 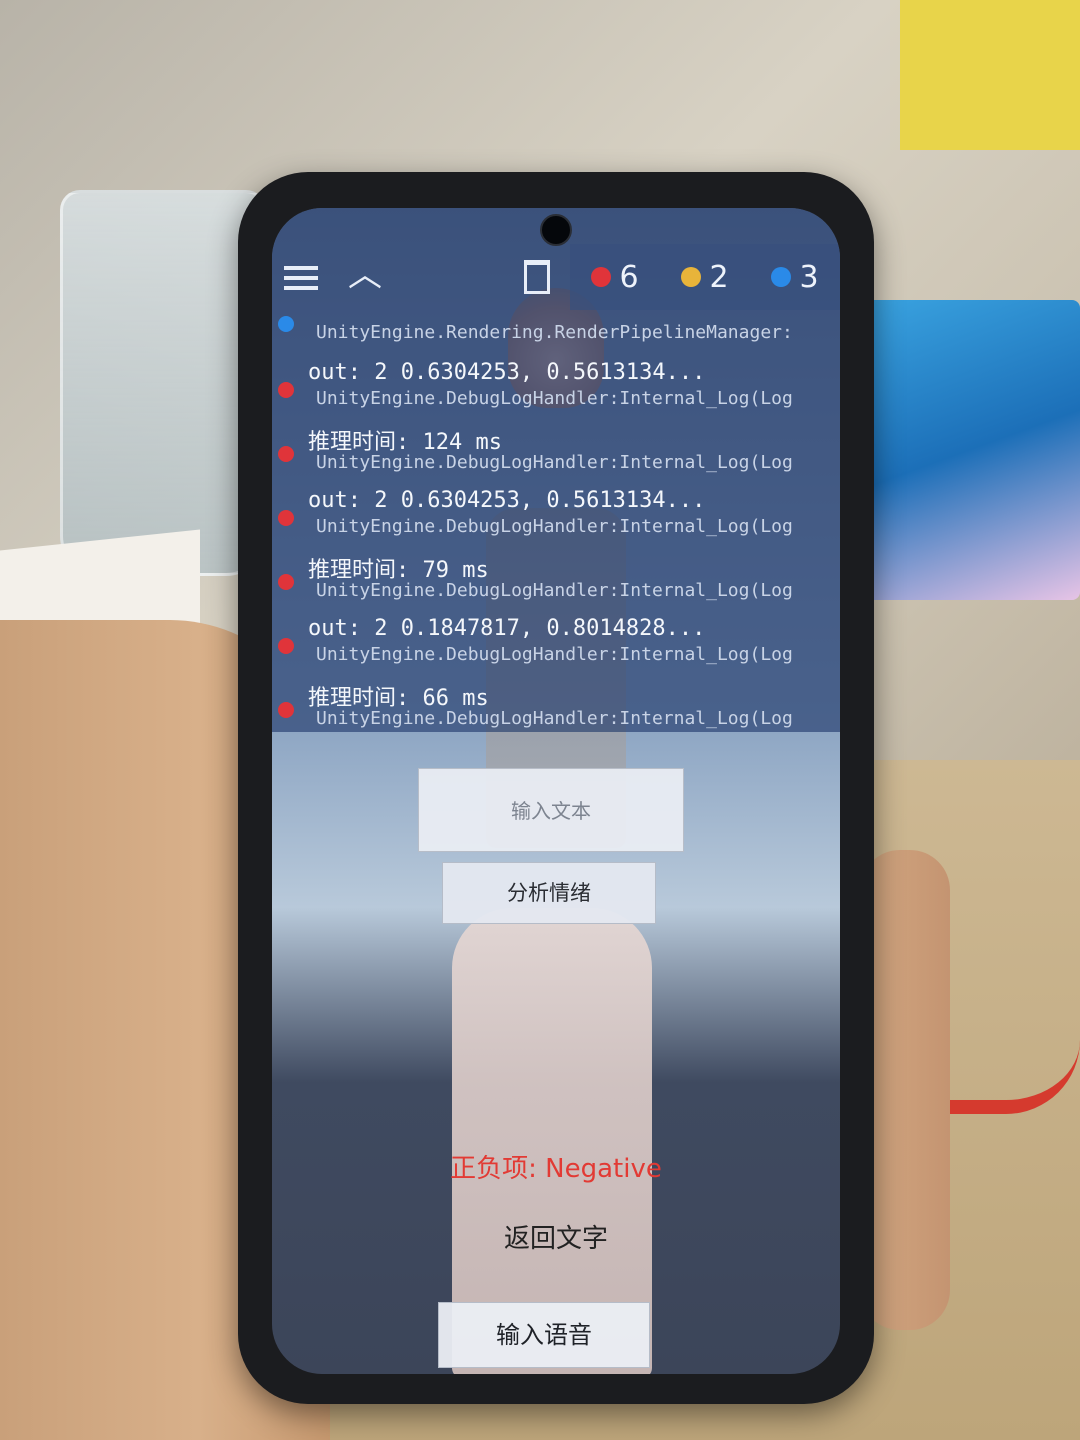 I want to click on returned-text-label: 返回文字, so click(x=555, y=1239).